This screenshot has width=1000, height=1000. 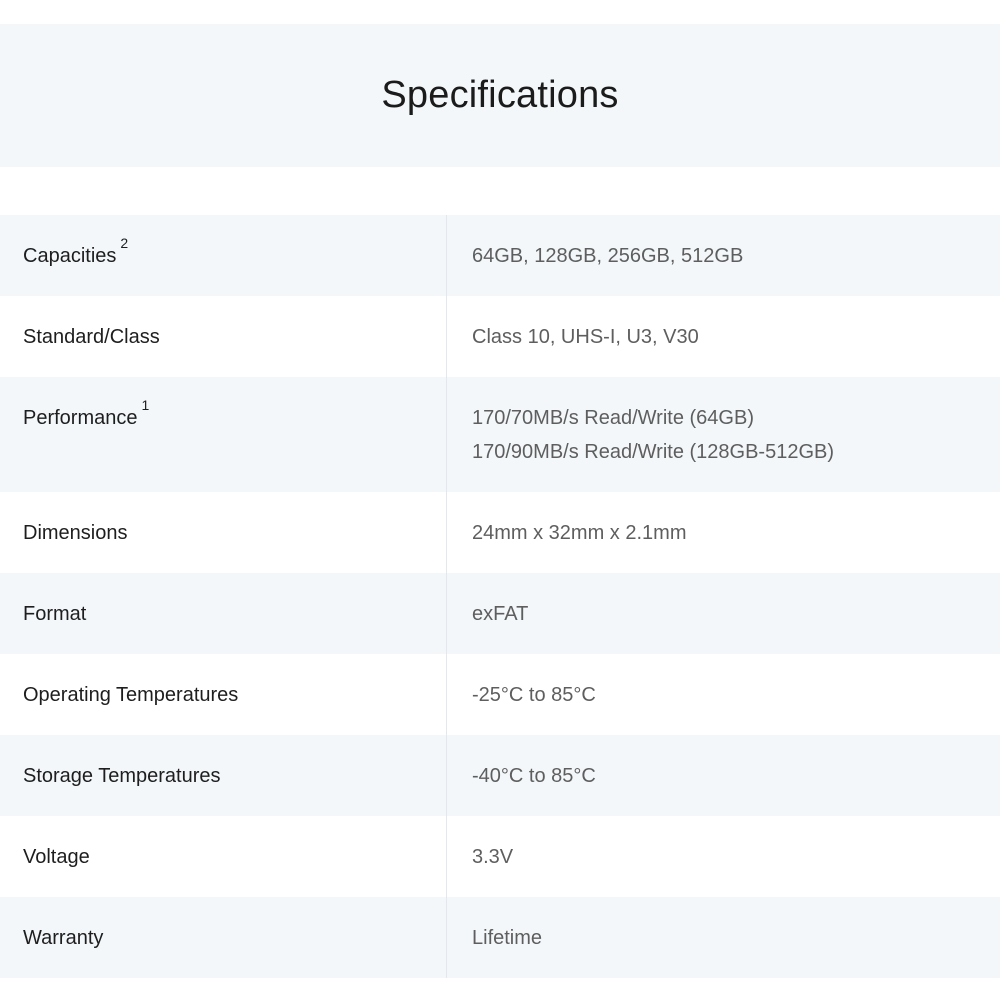 I want to click on spec-label-cell: Capacities 2, so click(x=223, y=255).